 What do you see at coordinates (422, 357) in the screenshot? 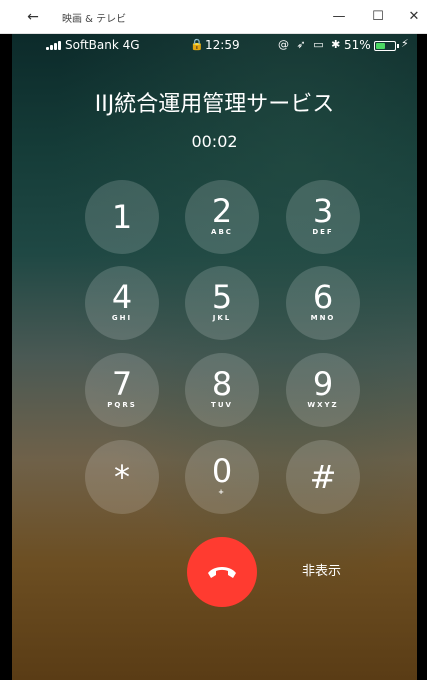
I see `letterbox-right` at bounding box center [422, 357].